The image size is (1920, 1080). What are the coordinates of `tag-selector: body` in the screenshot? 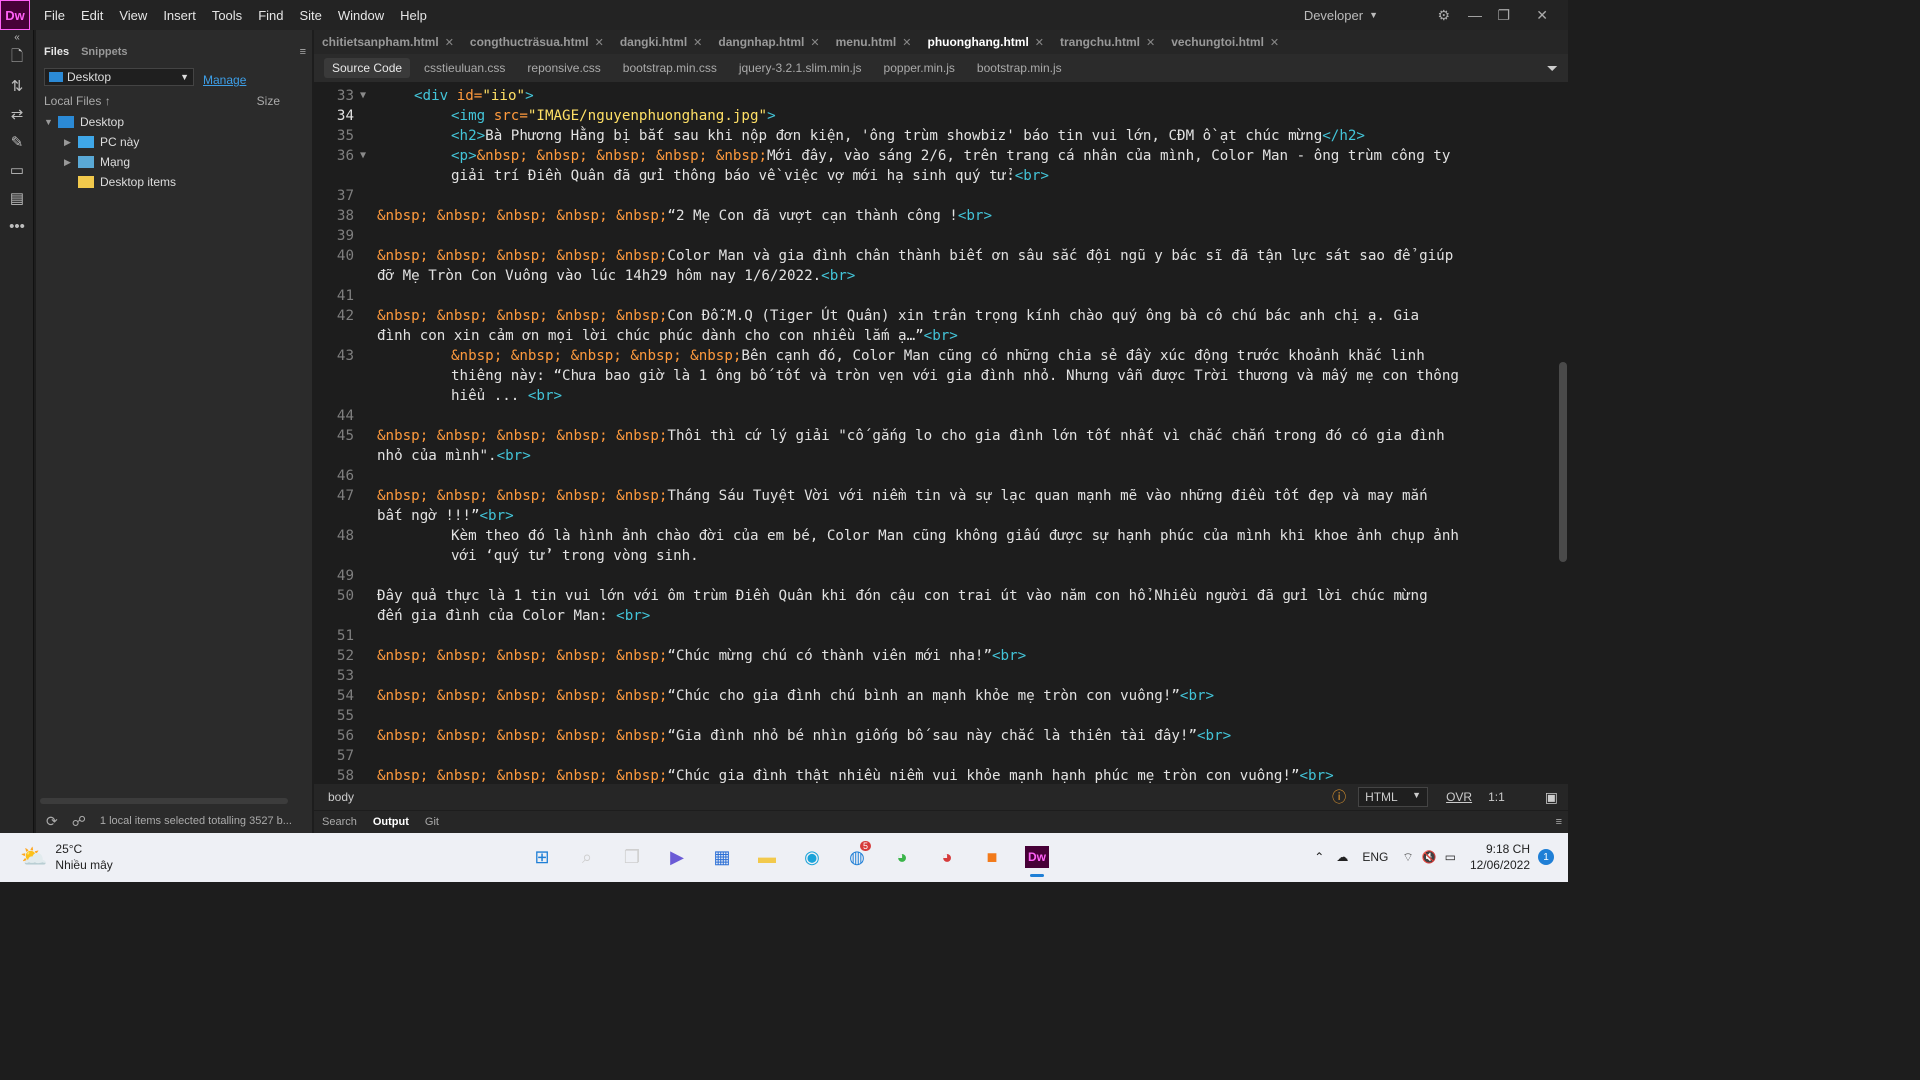 It's located at (341, 797).